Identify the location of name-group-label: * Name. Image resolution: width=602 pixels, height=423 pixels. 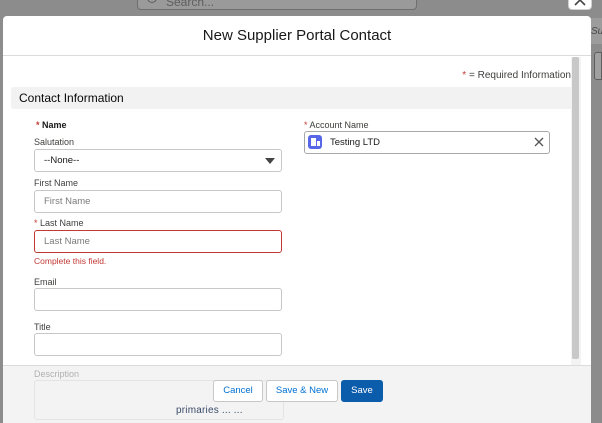
(51, 125).